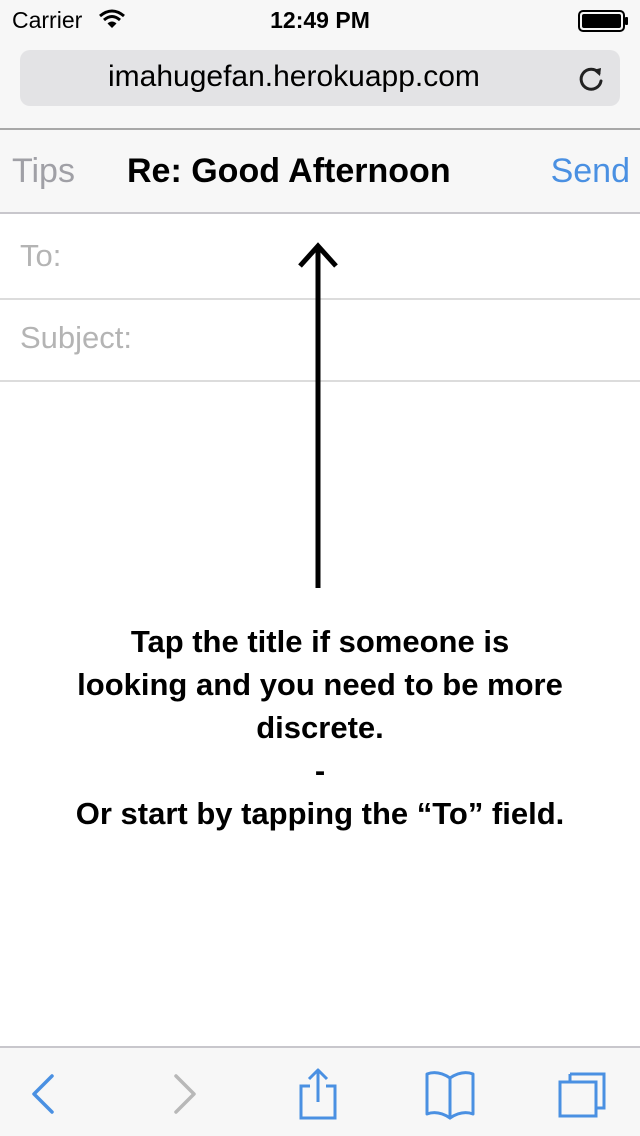 The width and height of the screenshot is (640, 1136). What do you see at coordinates (76, 337) in the screenshot?
I see `subject-label: Subject:` at bounding box center [76, 337].